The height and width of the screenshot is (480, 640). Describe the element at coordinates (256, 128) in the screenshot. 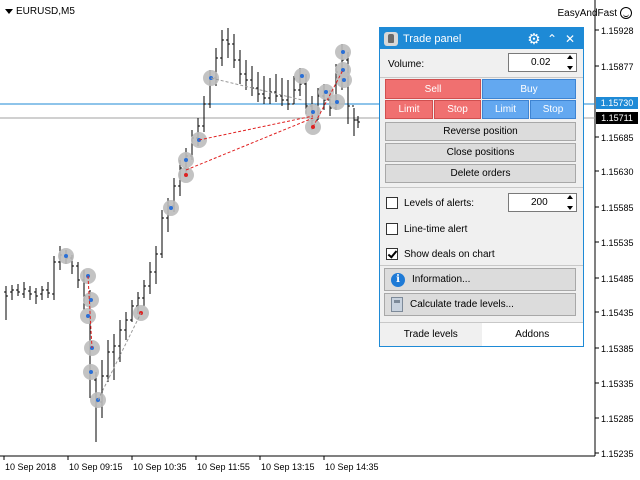

I see `deal-link-line` at that location.